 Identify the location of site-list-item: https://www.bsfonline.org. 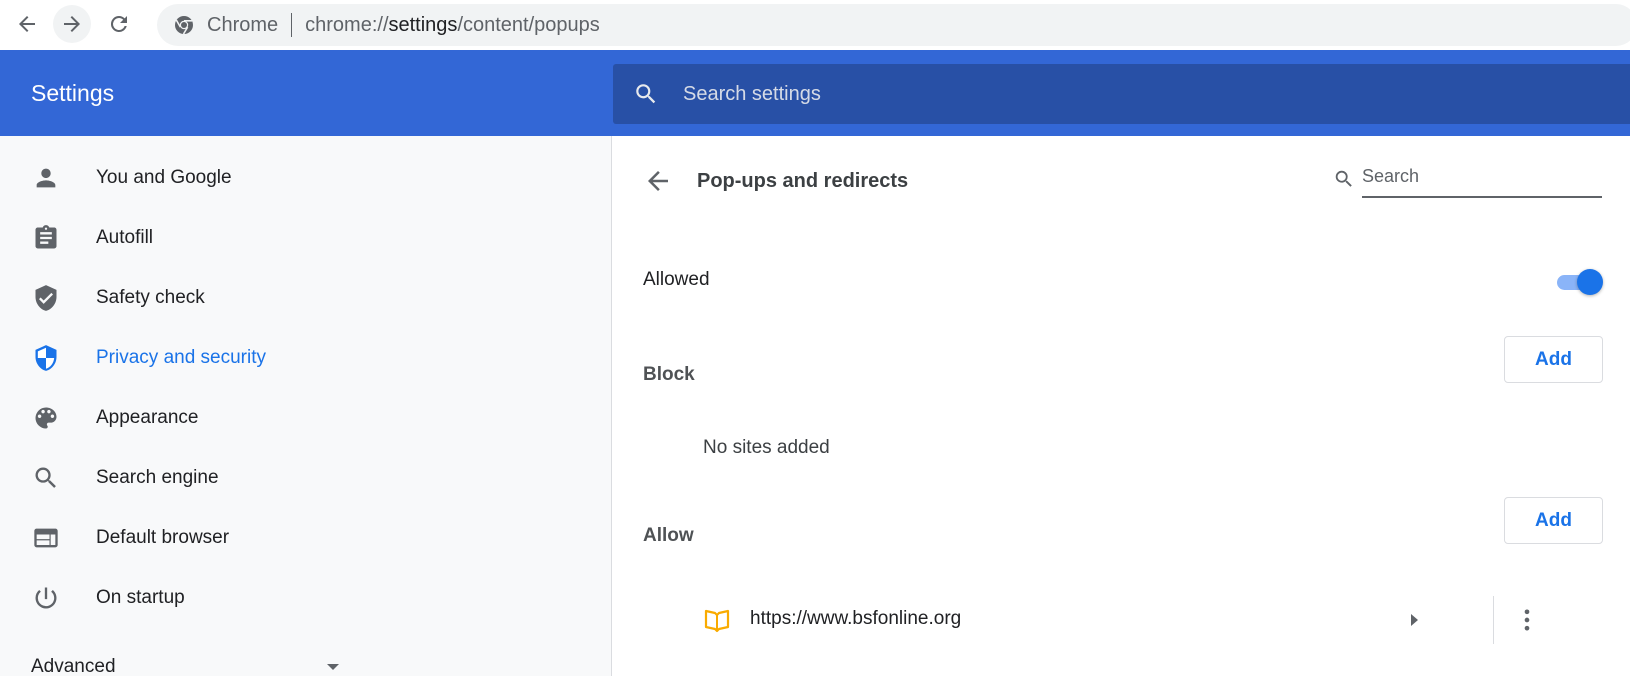
(1153, 620).